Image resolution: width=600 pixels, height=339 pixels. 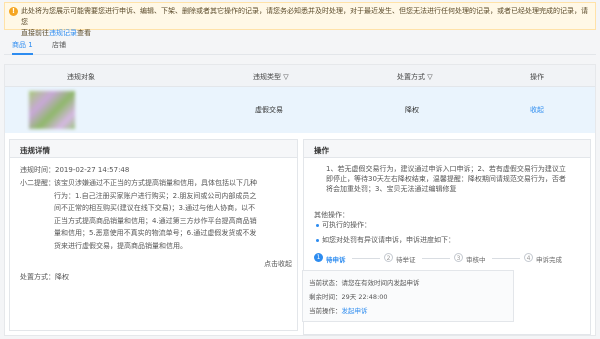 What do you see at coordinates (406, 260) in the screenshot?
I see `step-label-2: 待举证` at bounding box center [406, 260].